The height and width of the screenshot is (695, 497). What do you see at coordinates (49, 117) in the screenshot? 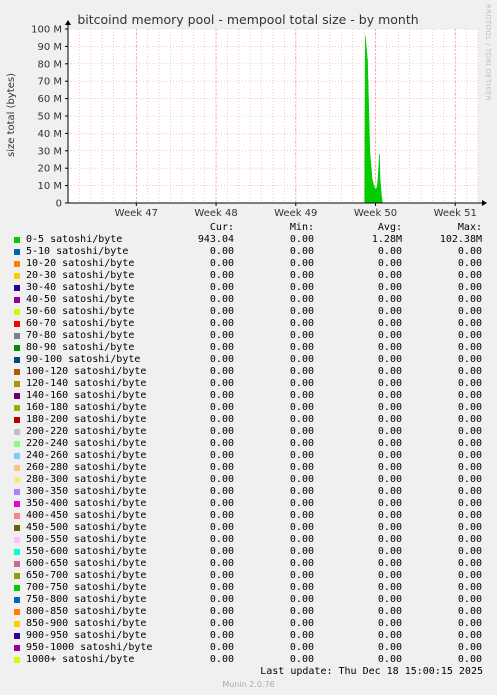
I see `y-tick-label: 50 M` at bounding box center [49, 117].